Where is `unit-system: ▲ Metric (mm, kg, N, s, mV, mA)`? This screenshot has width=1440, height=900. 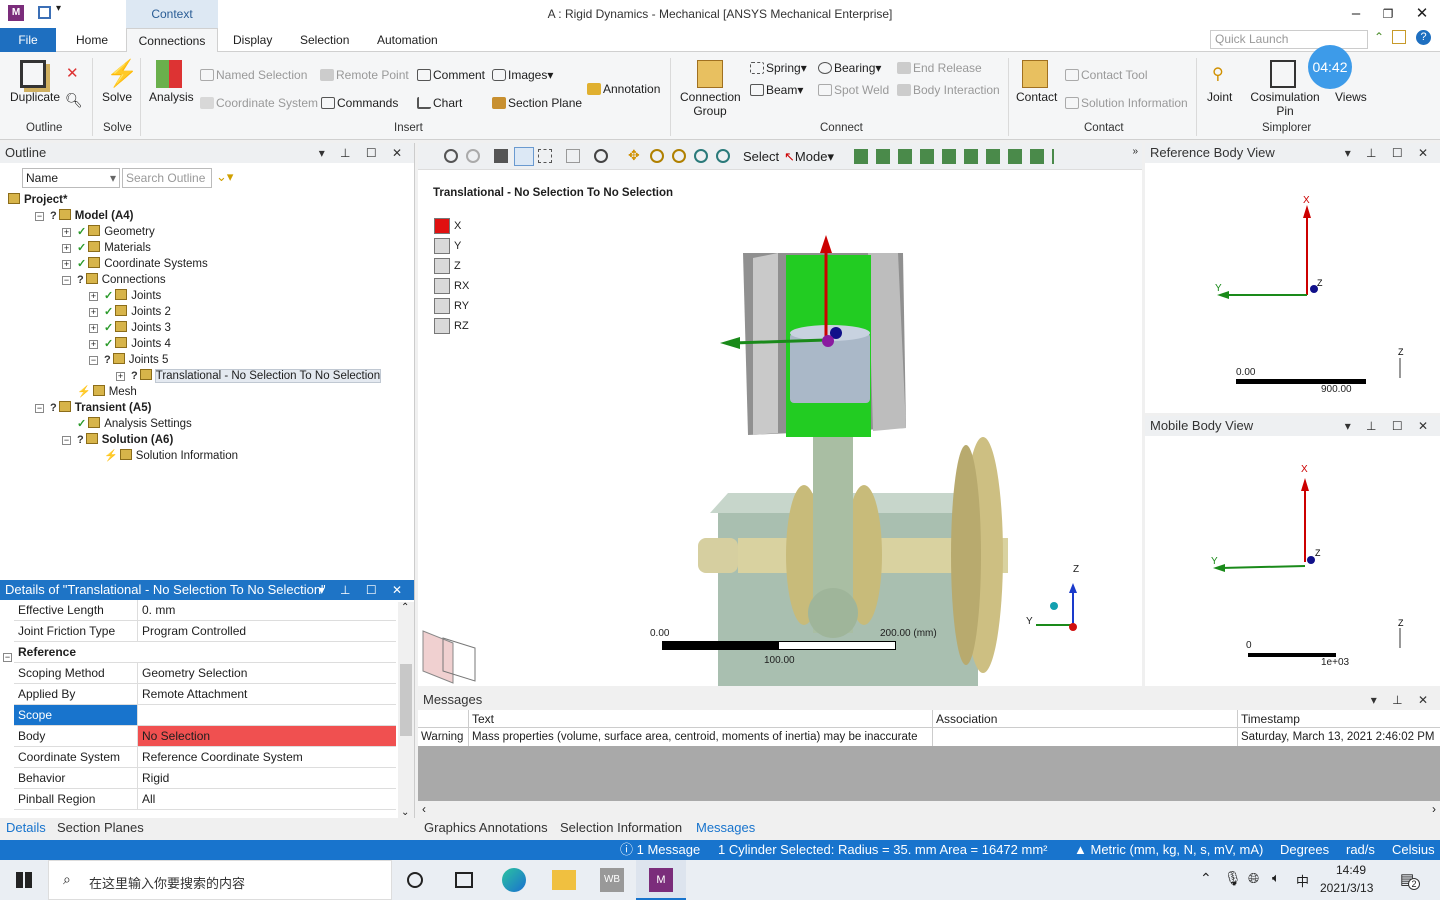 unit-system: ▲ Metric (mm, kg, N, s, mV, mA) is located at coordinates (1168, 850).